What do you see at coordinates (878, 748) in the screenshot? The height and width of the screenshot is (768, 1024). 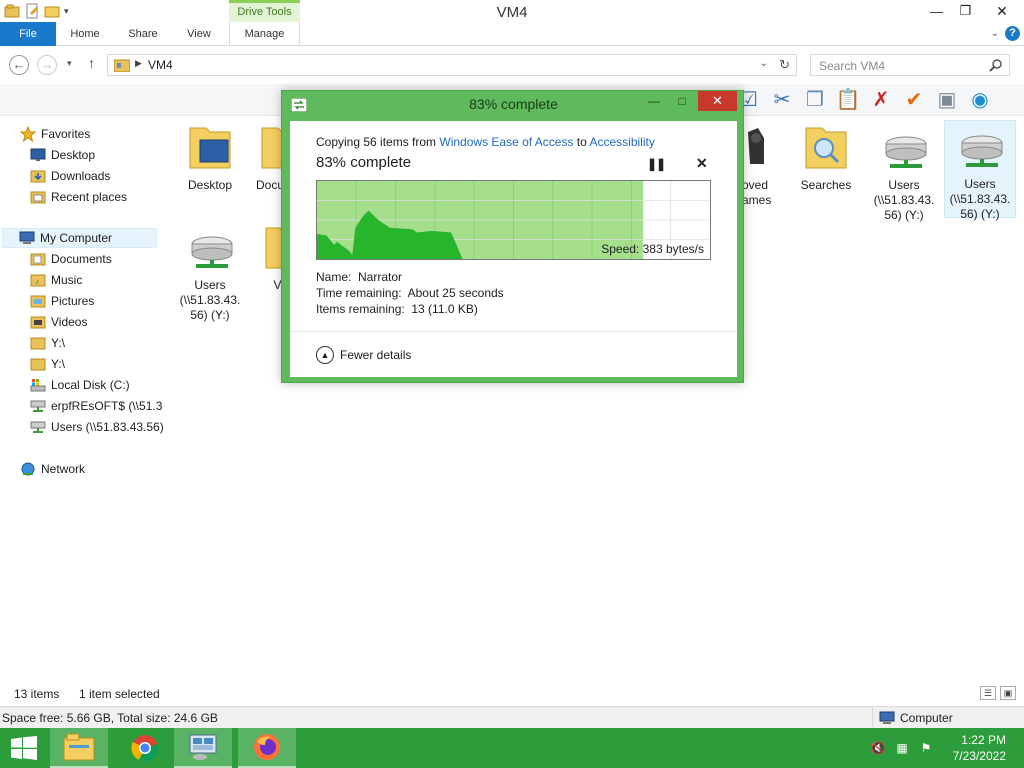 I see `volume-muted-icon: 🔇` at bounding box center [878, 748].